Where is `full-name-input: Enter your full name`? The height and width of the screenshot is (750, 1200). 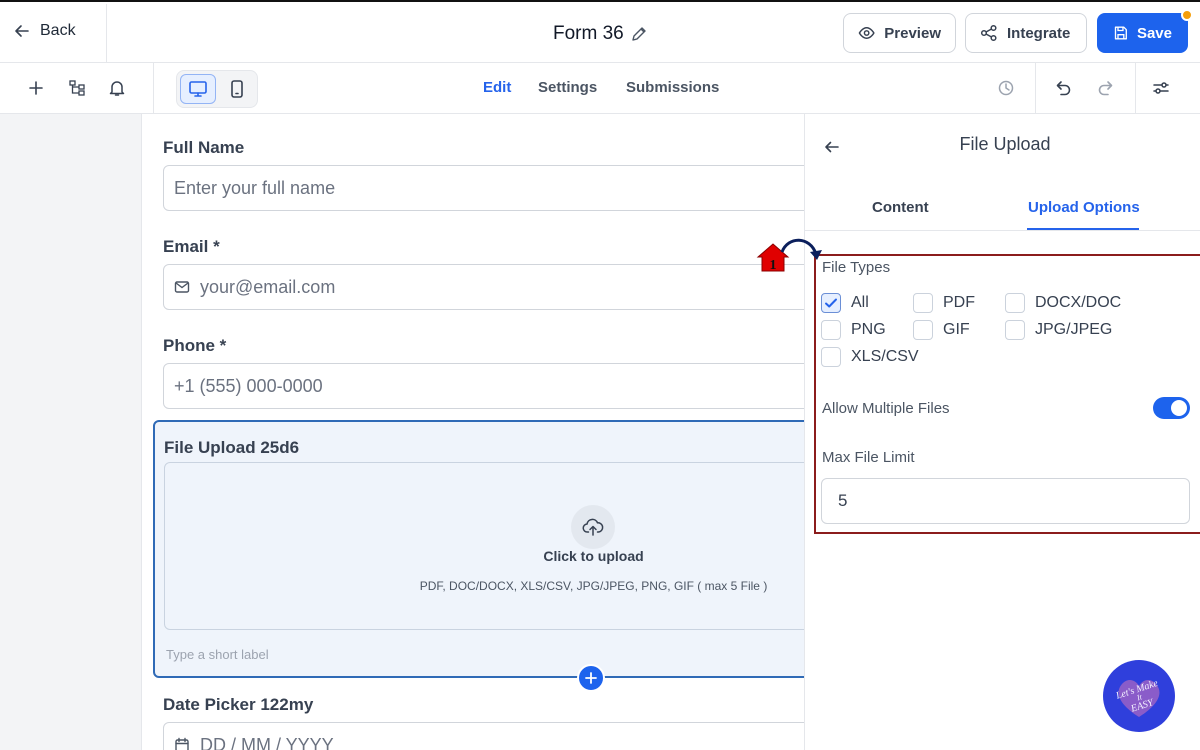
full-name-input: Enter your full name is located at coordinates (483, 188).